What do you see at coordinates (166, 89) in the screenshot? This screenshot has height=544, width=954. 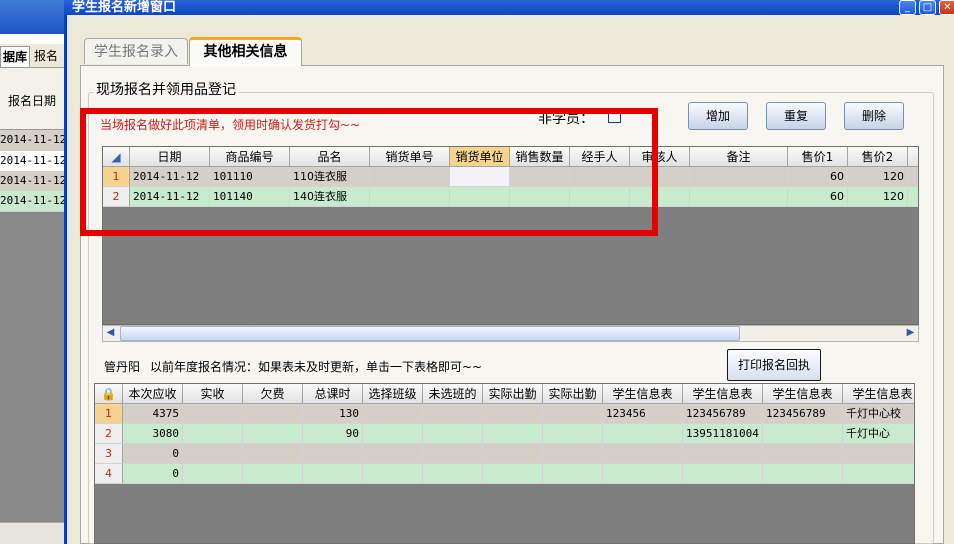 I see `onsite-group-title: 现场报名并领用品登记` at bounding box center [166, 89].